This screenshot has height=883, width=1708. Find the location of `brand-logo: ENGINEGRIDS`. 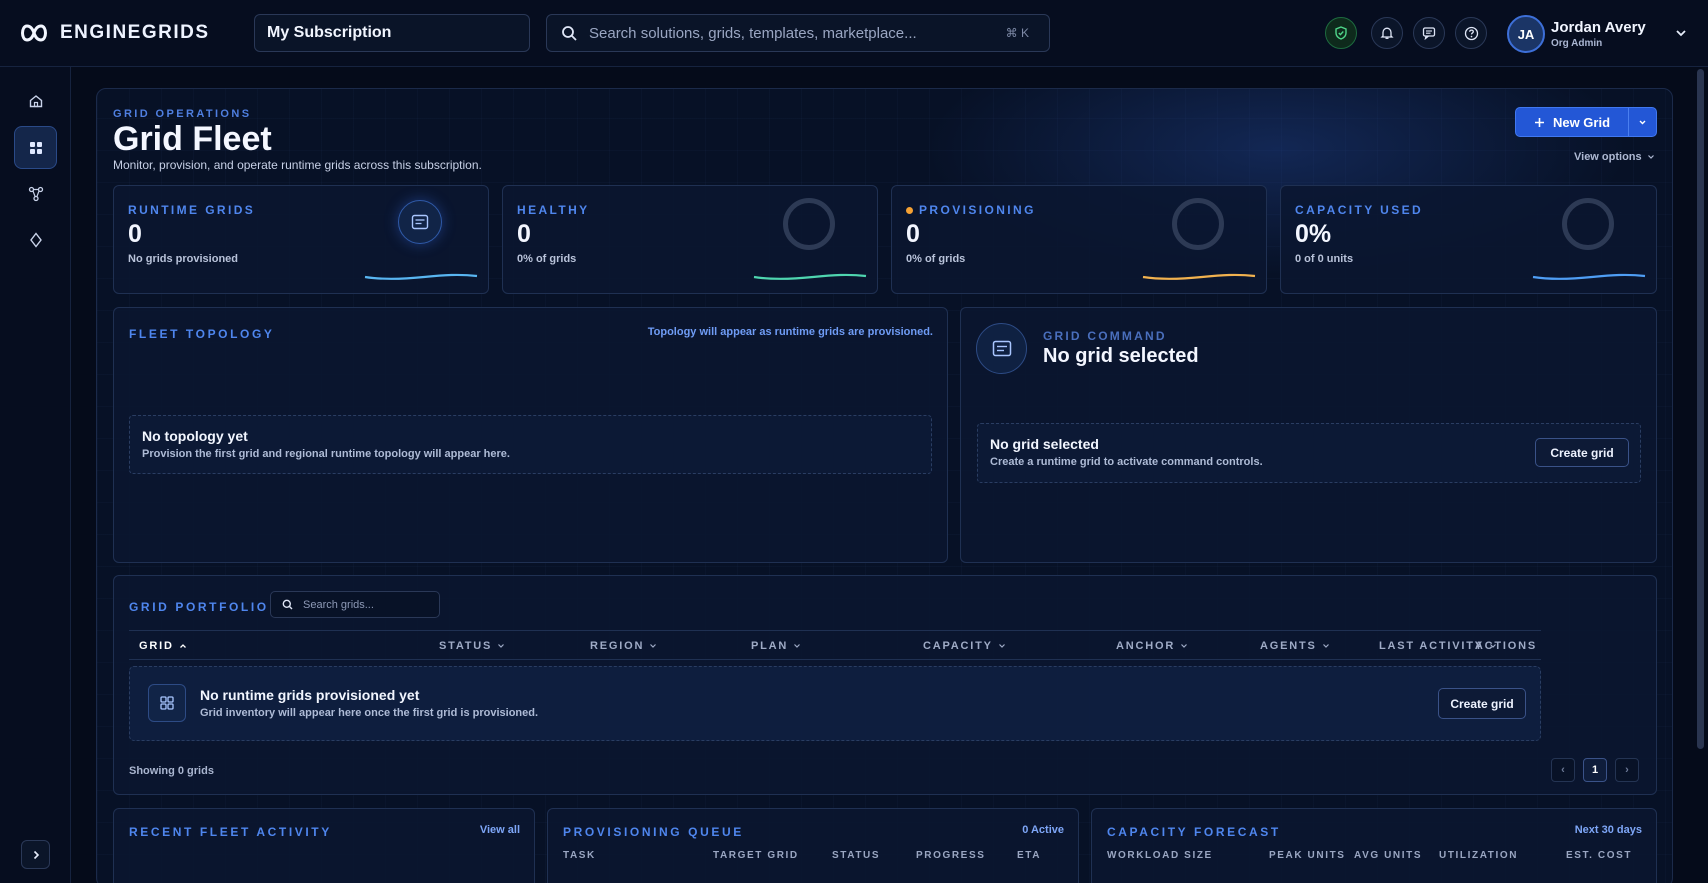

brand-logo: ENGINEGRIDS is located at coordinates (114, 33).